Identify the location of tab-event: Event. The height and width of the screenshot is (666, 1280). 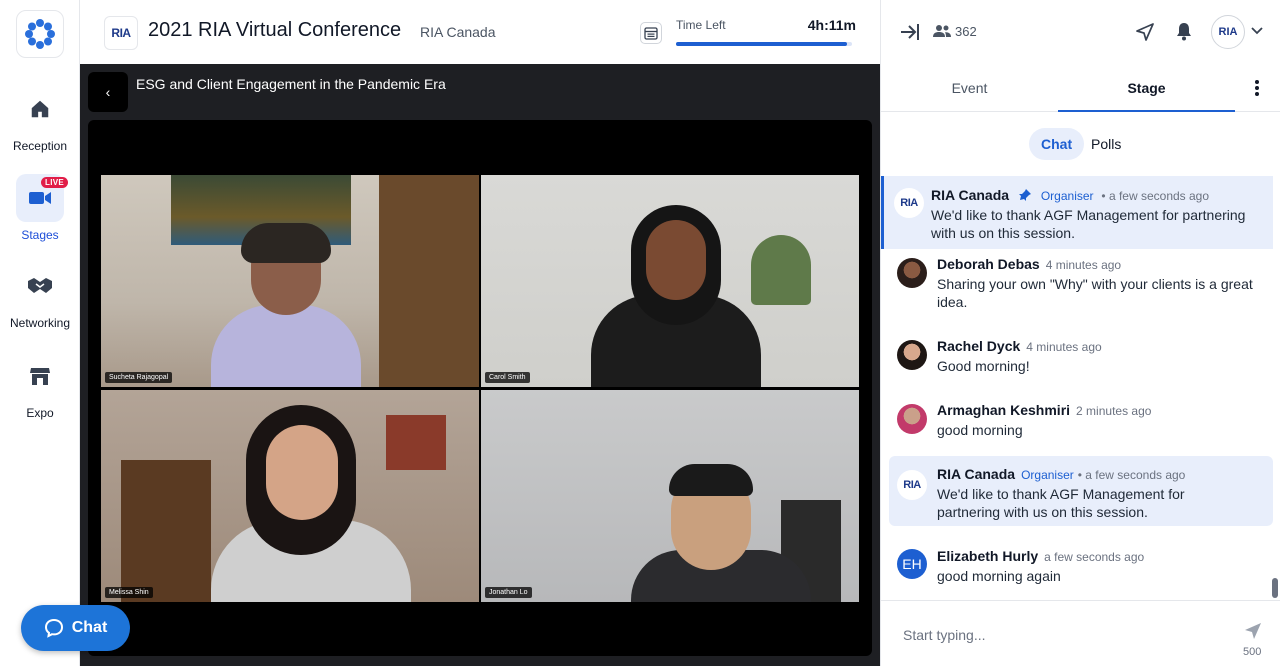
(969, 88).